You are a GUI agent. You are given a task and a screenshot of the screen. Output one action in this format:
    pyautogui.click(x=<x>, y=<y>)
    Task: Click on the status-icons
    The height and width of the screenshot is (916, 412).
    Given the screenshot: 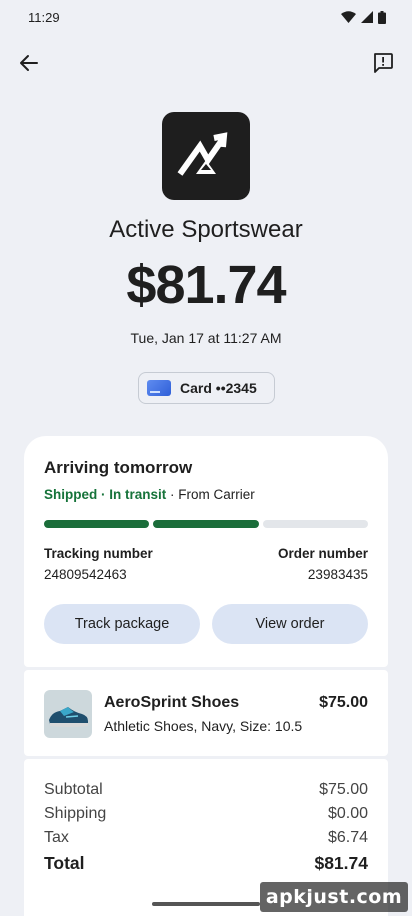 What is the action you would take?
    pyautogui.click(x=363, y=17)
    